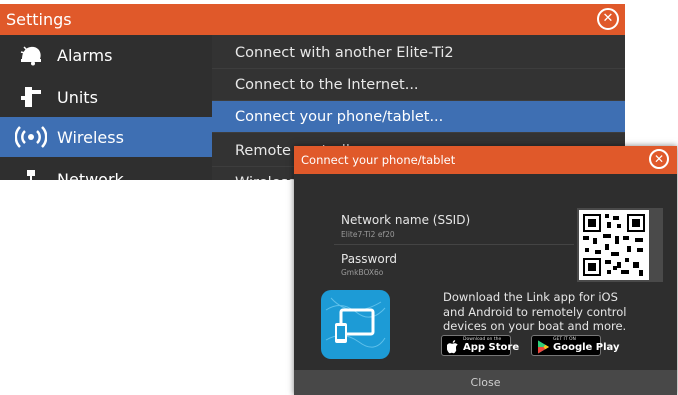 The width and height of the screenshot is (678, 395). I want to click on password-value: GmkBOX6o, so click(362, 272).